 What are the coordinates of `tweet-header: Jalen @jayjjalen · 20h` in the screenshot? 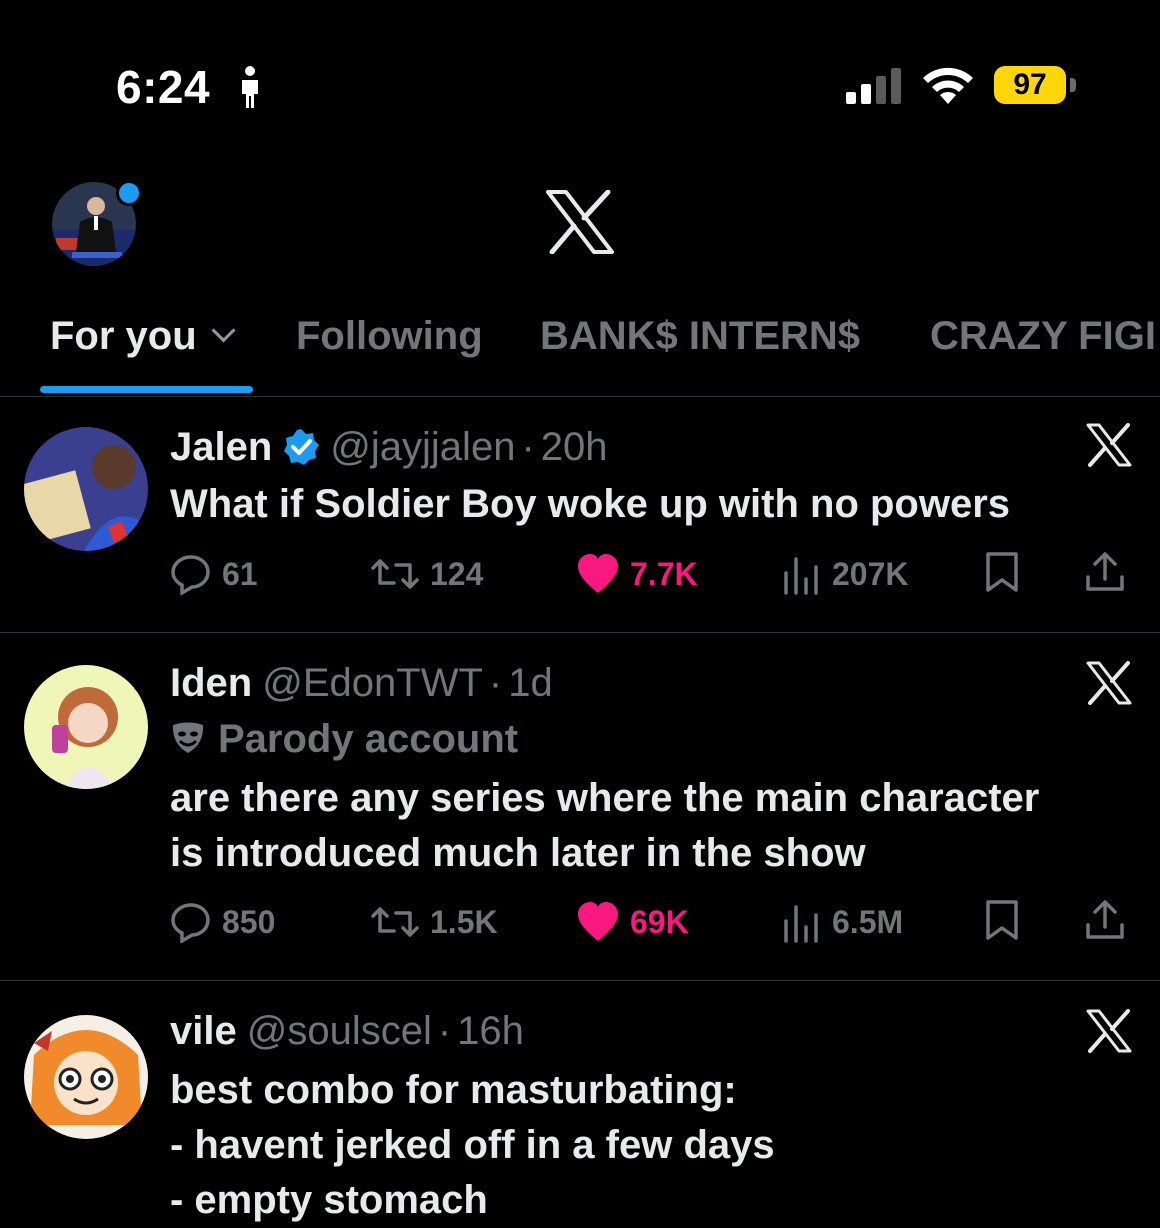 It's located at (389, 447).